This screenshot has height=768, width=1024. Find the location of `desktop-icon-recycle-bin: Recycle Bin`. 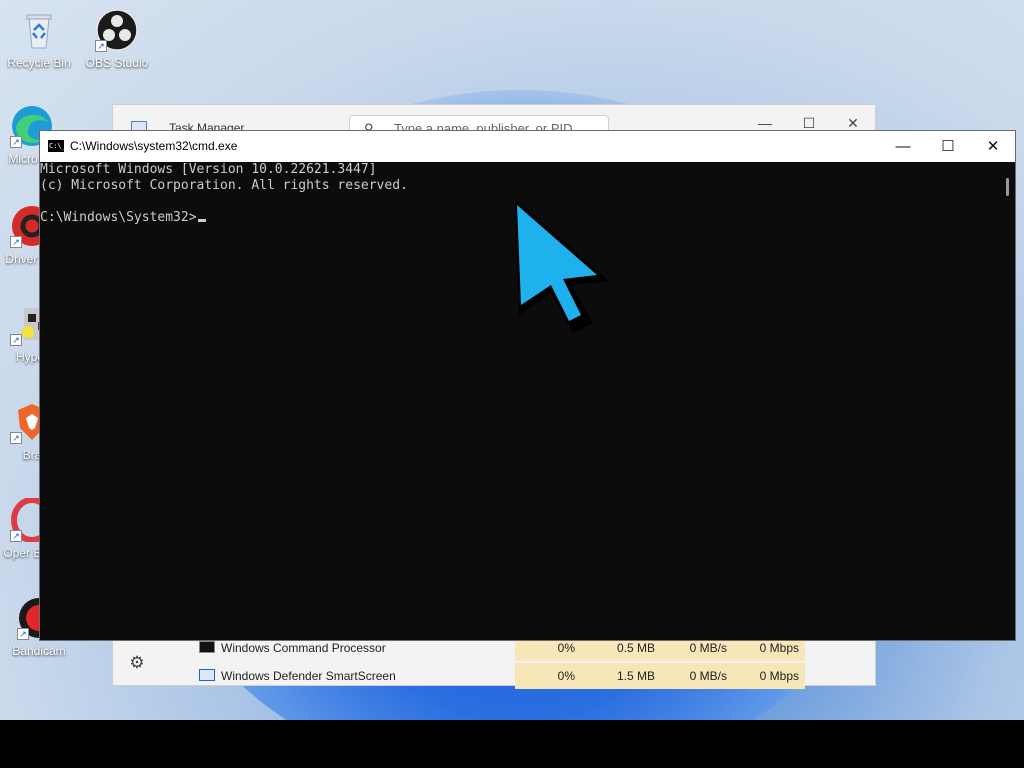

desktop-icon-recycle-bin: Recycle Bin is located at coordinates (39, 39).